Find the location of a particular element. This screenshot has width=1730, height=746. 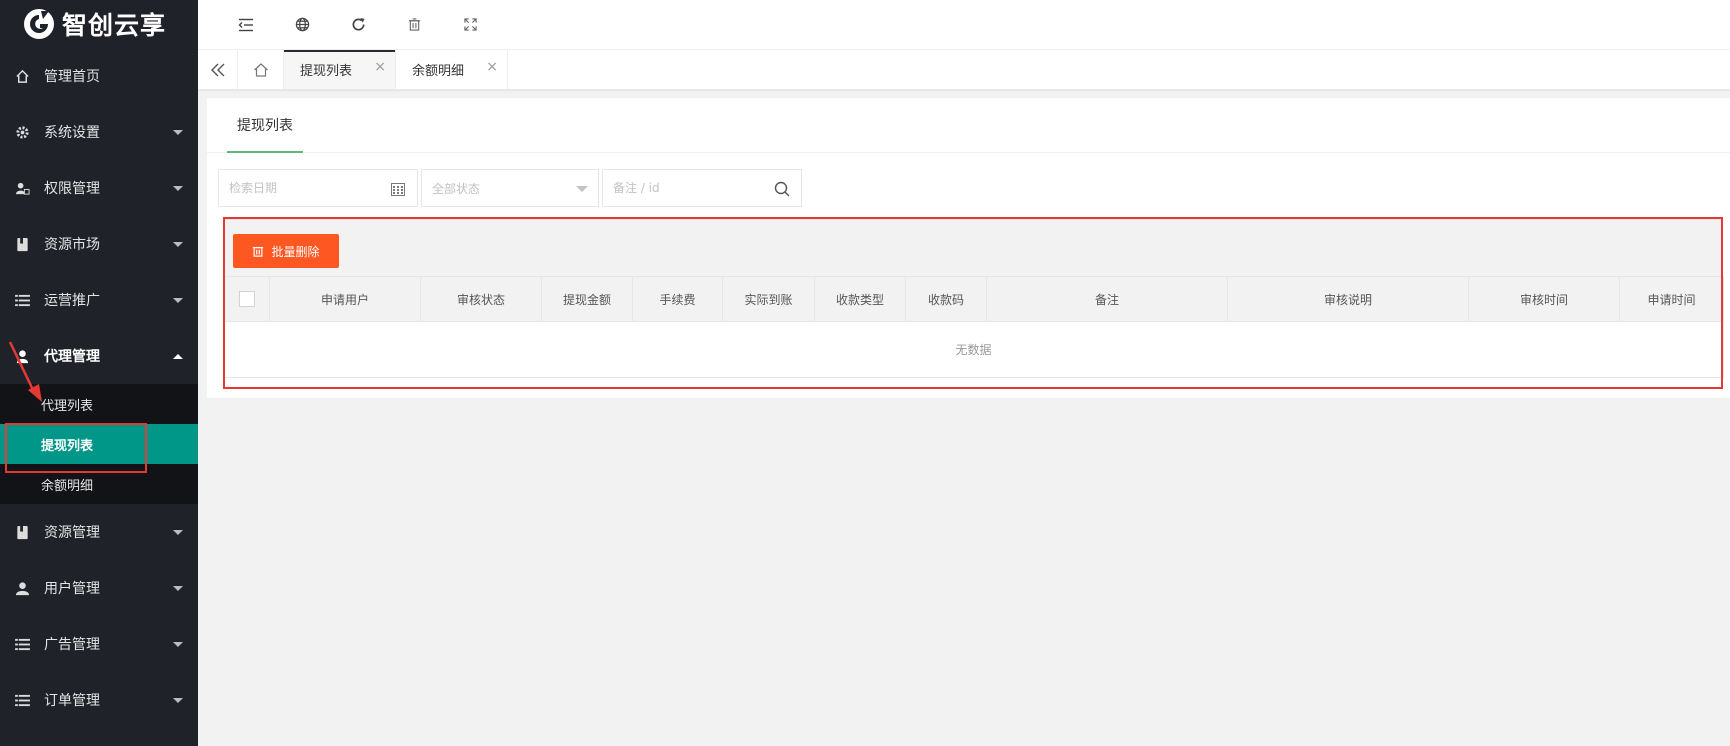

sidebar-item-label: 系统设置 is located at coordinates (72, 133).